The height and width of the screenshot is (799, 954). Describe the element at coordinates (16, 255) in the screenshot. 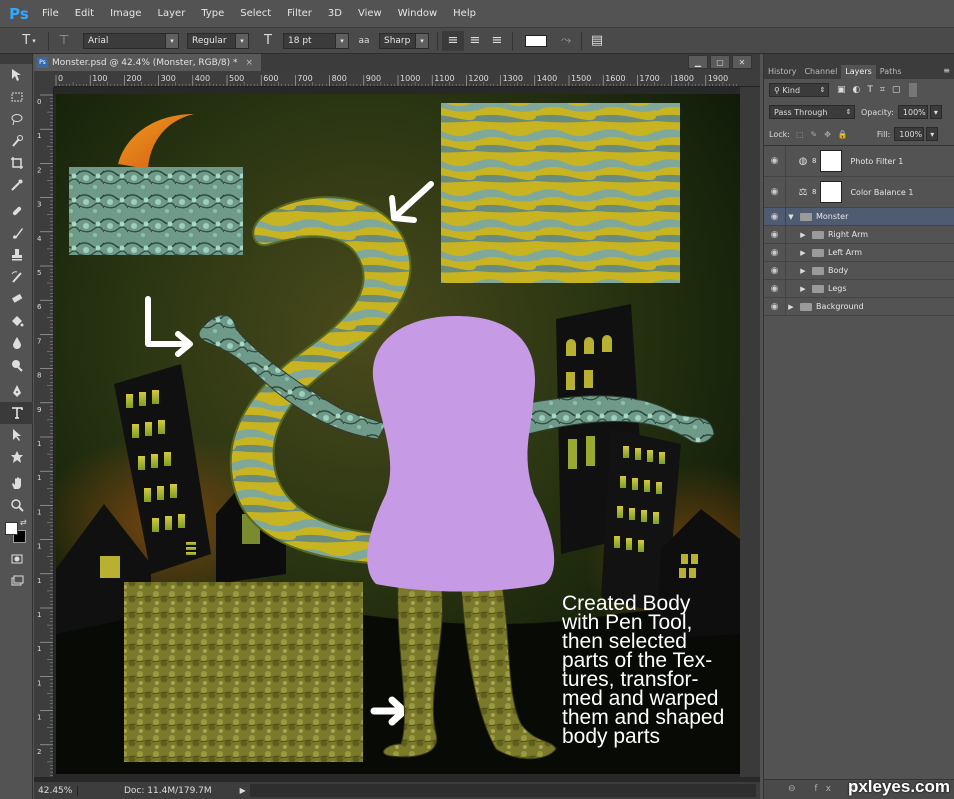

I see `clone-stamp-tool-icon` at that location.